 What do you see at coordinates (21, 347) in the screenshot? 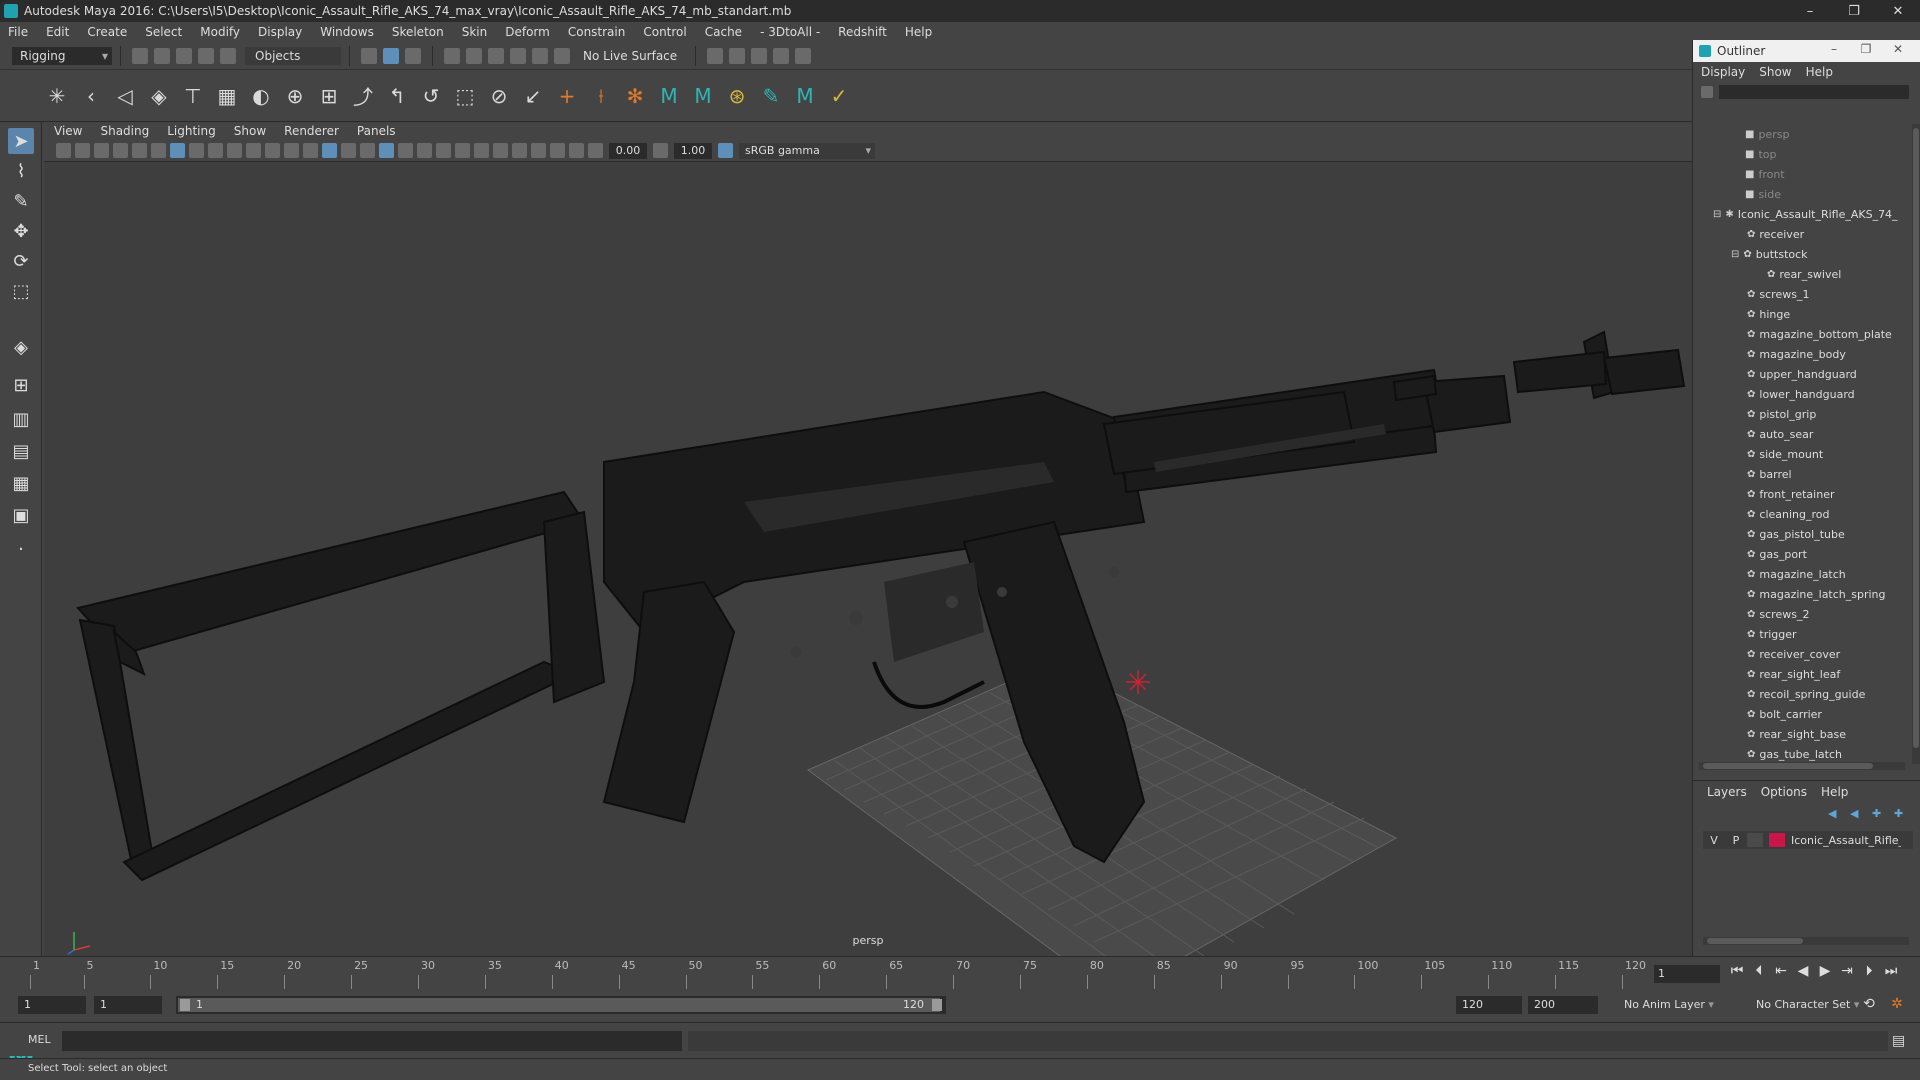
I see `single-perspective-layout-icon: ◈` at bounding box center [21, 347].